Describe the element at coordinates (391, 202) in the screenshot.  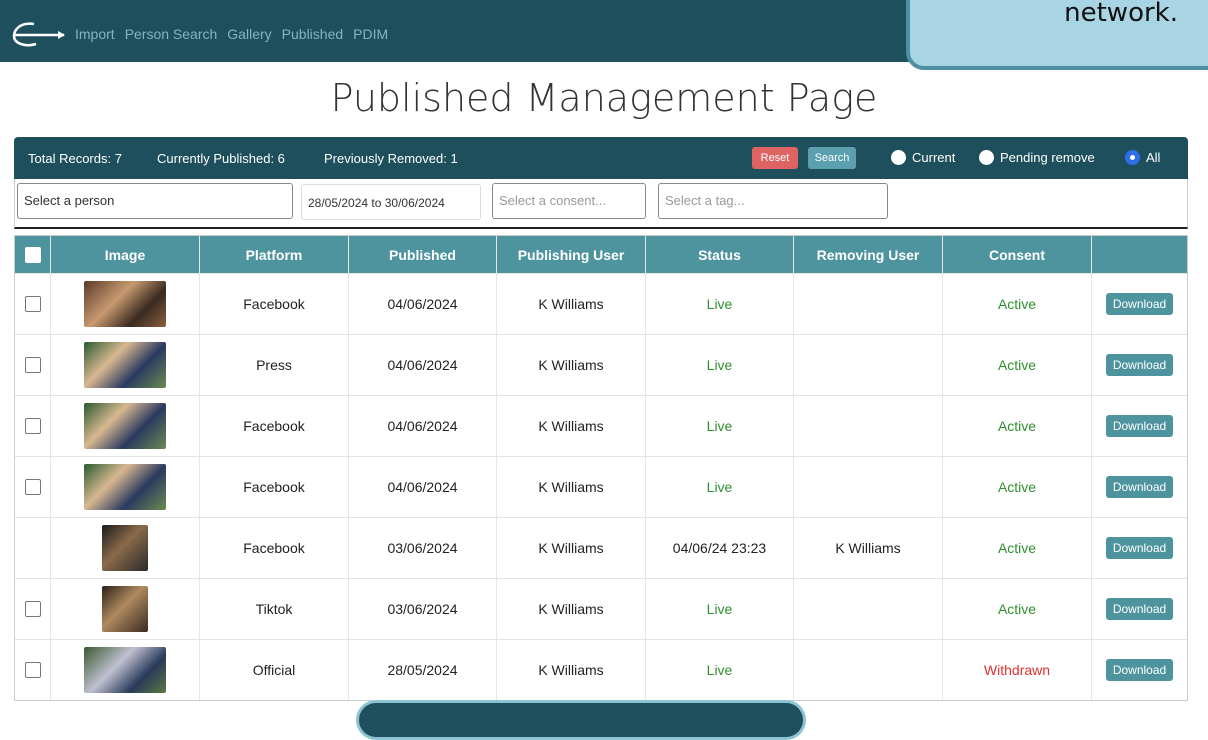
I see `date-range-input: 28/05/2024 to 30/06/2024` at that location.